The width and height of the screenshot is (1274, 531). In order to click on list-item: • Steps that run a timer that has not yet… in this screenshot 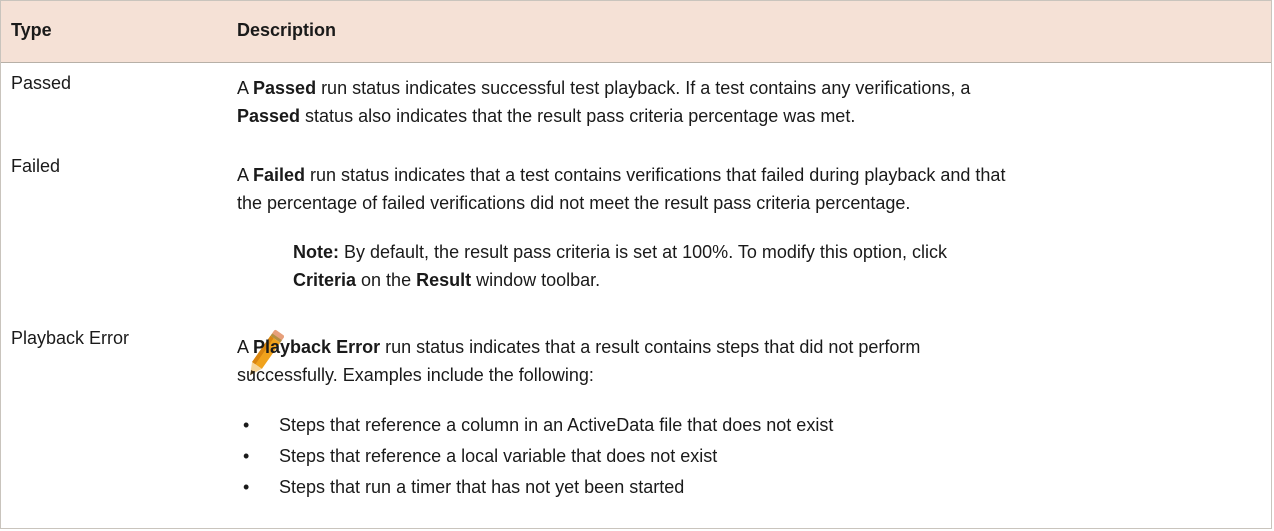, I will do `click(751, 487)`.